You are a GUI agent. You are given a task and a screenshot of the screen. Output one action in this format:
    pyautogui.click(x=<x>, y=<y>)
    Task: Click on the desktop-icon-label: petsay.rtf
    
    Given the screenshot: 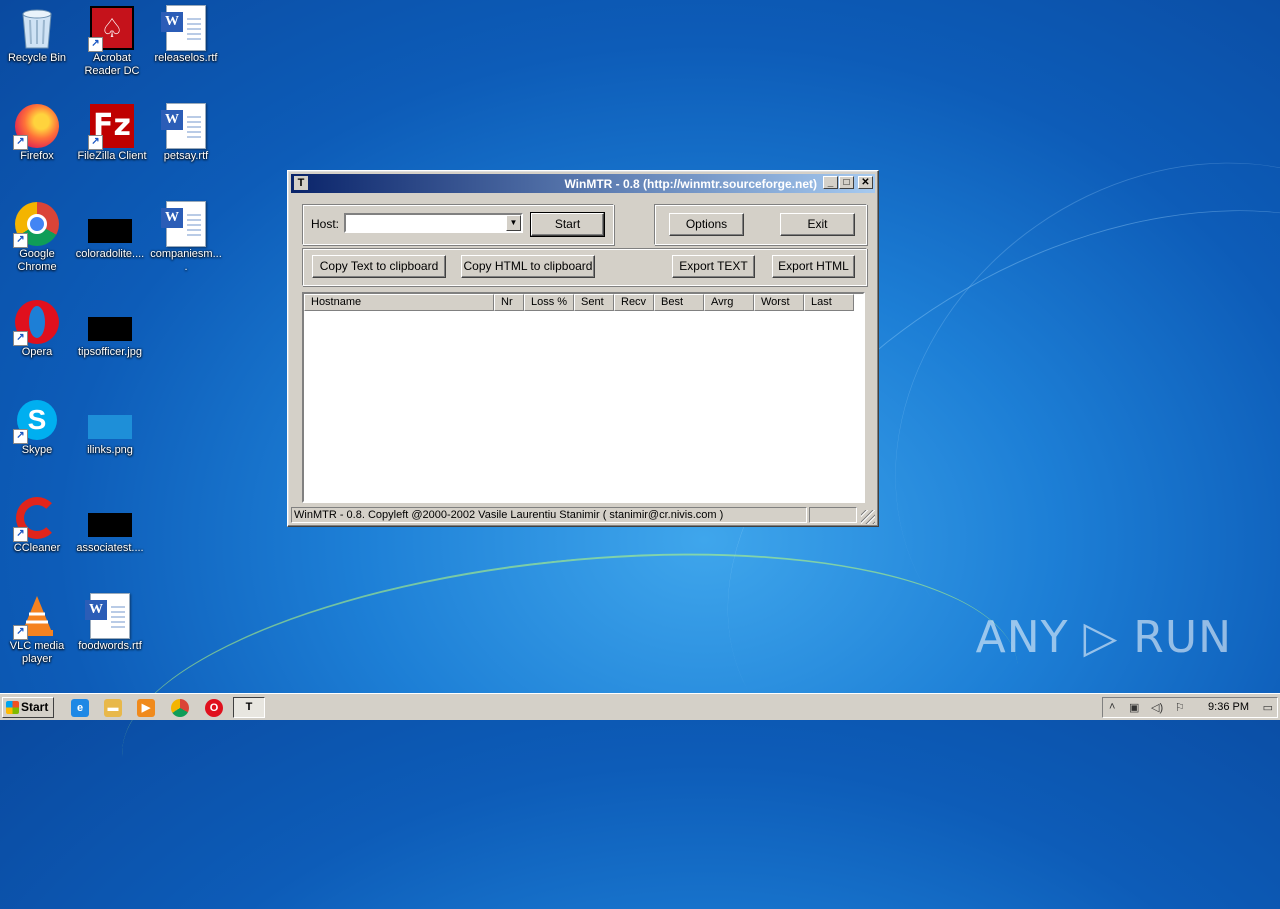 What is the action you would take?
    pyautogui.click(x=186, y=156)
    